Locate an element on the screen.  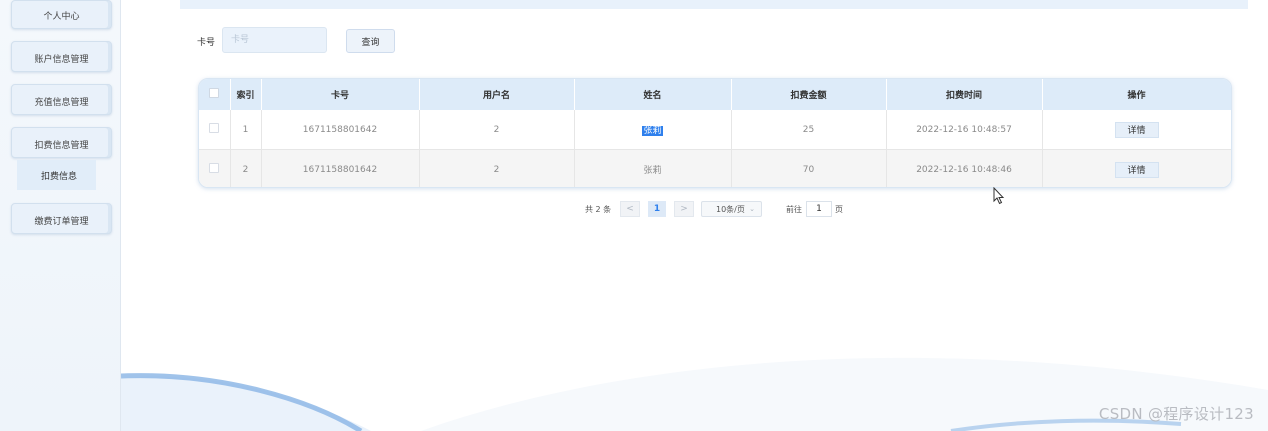
column-header: 操作 is located at coordinates (1136, 94).